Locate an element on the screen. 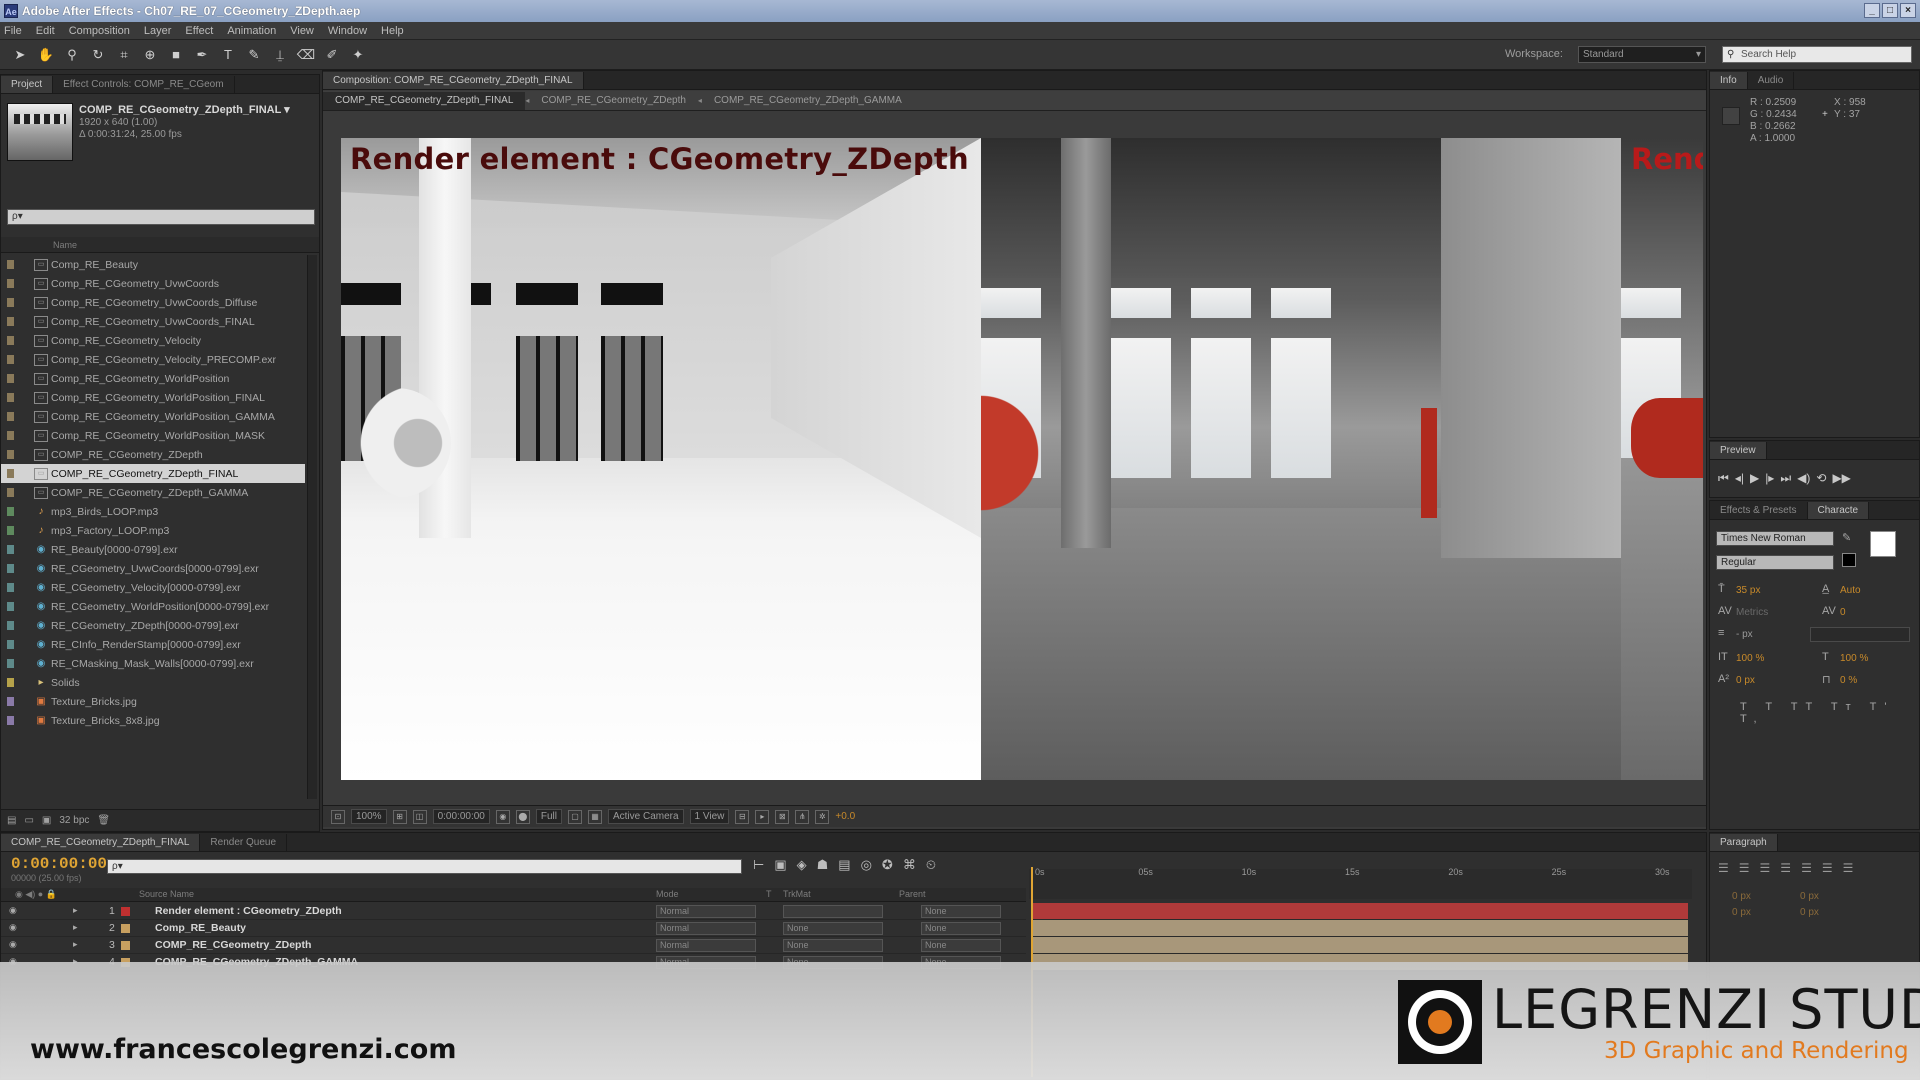  fast-previews-icon: ▸ is located at coordinates (762, 816).